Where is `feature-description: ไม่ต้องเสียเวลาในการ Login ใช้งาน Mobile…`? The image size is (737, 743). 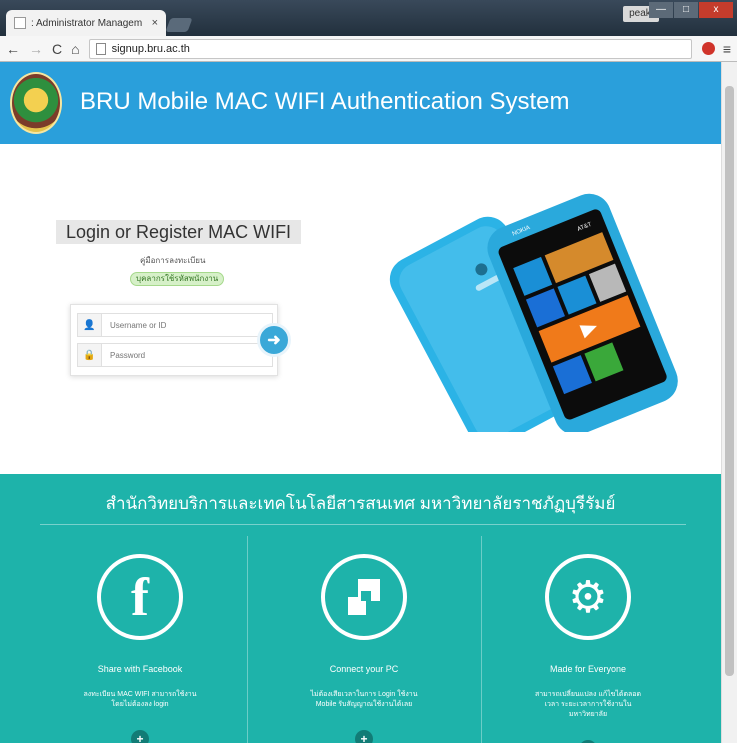
feature-description: ไม่ต้องเสียเวลาในการ Login ใช้งาน Mobile… is located at coordinates (364, 699).